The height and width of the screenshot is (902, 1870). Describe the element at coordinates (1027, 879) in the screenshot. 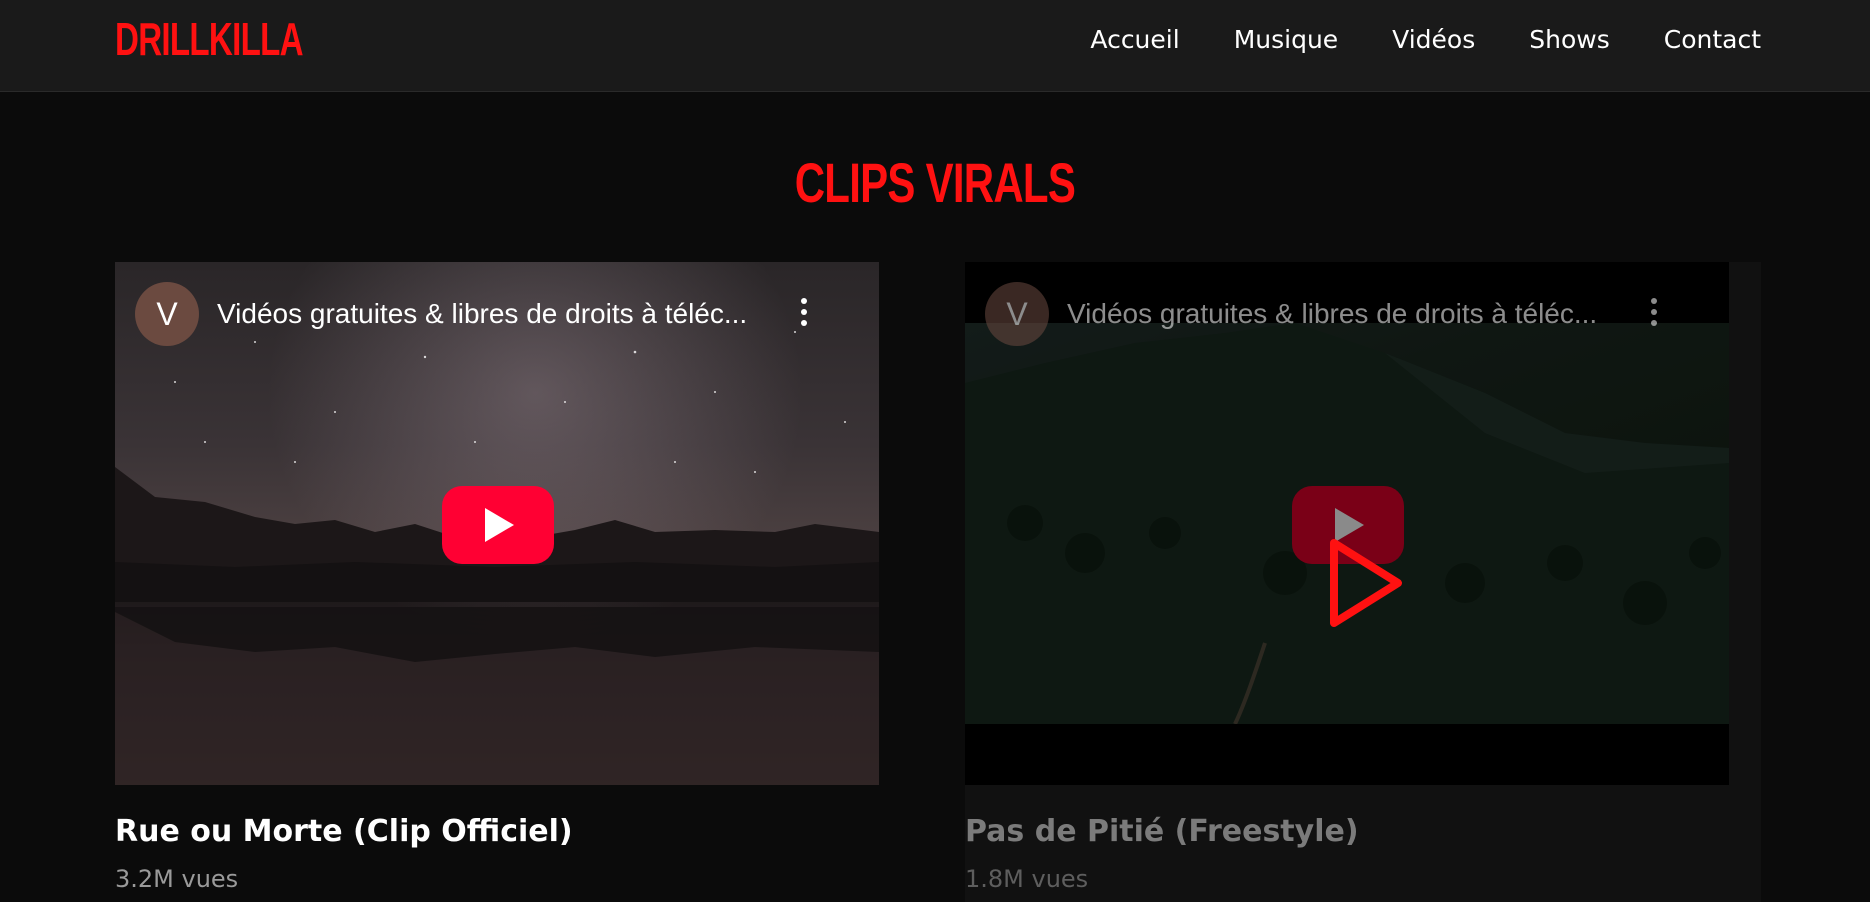

I see `video-views: 1.8M vues` at that location.